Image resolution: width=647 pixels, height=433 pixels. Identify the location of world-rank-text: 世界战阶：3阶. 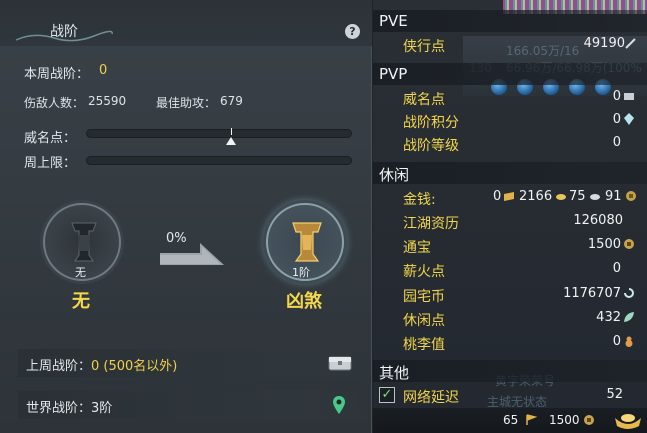
(69, 408).